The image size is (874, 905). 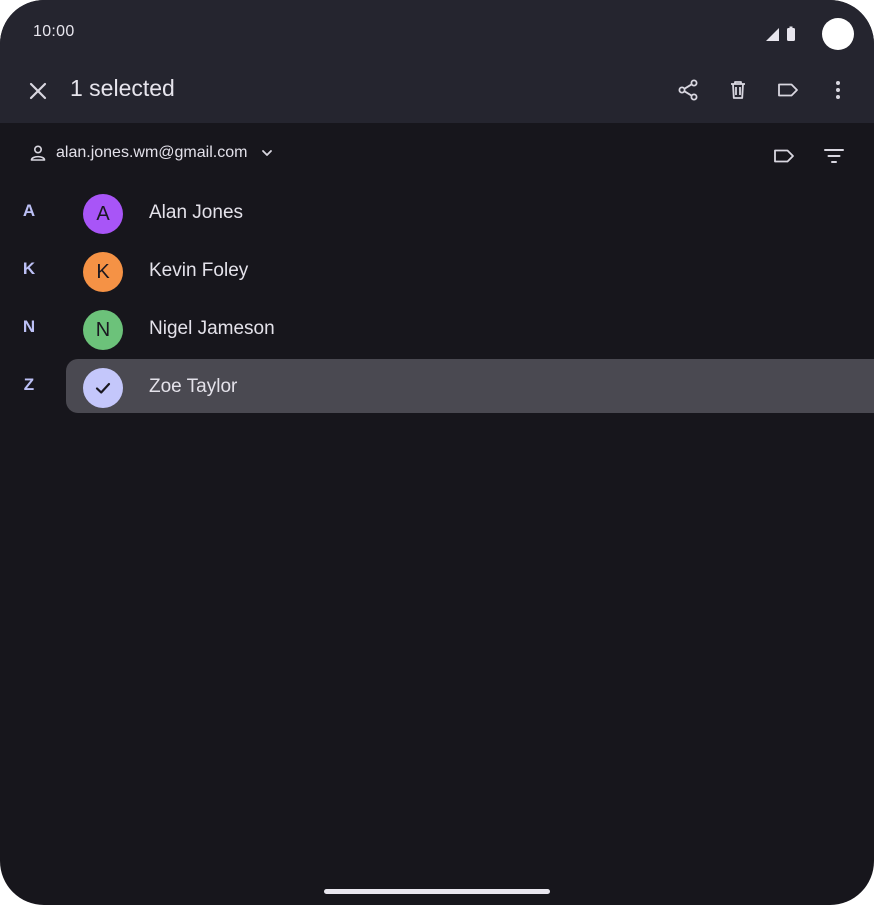 I want to click on avatar-selected, so click(x=103, y=388).